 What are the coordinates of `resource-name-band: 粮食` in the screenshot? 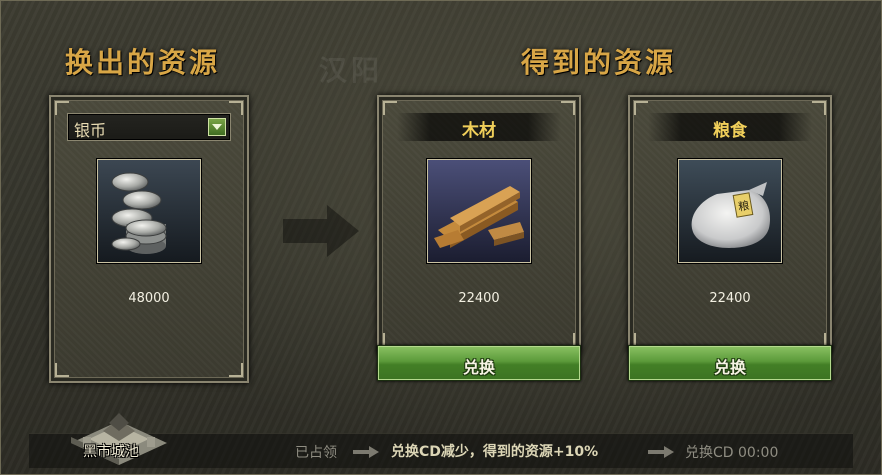 It's located at (730, 127).